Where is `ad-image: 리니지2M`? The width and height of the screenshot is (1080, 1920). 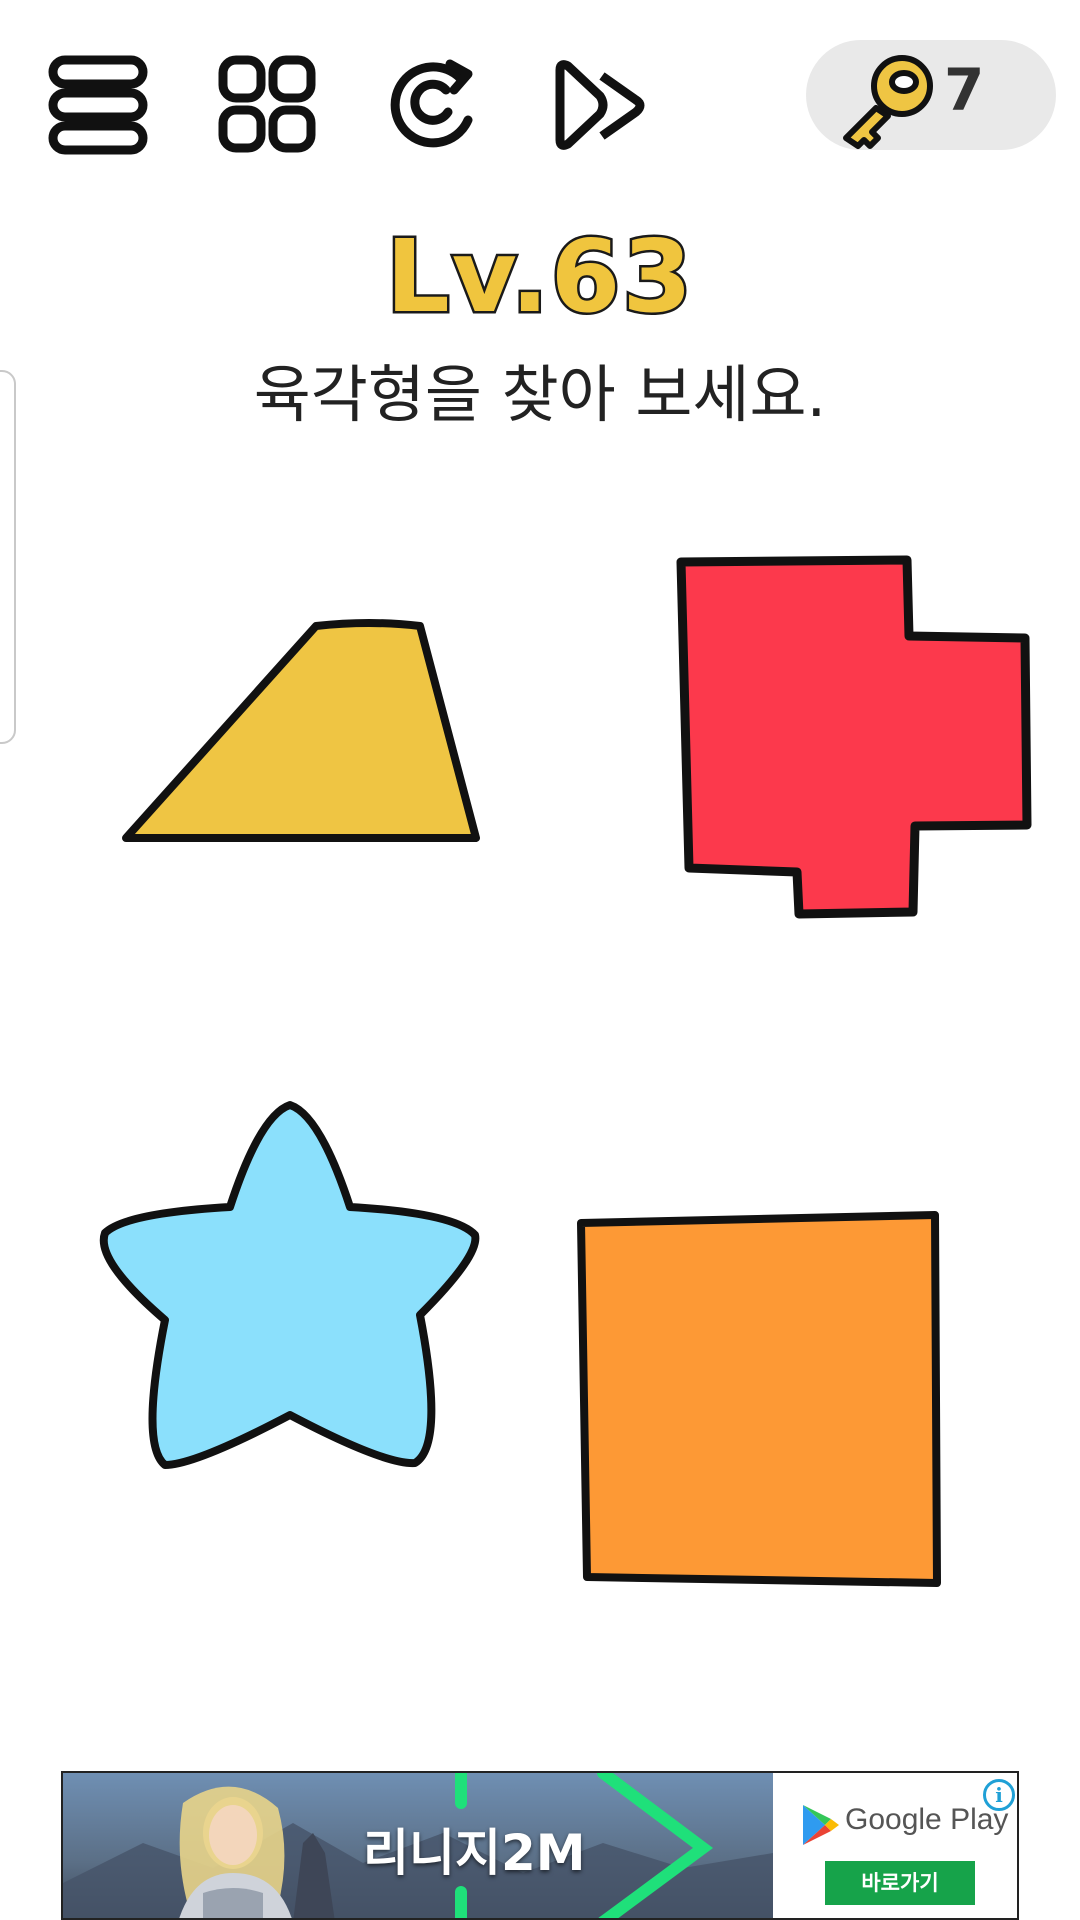
ad-image: 리니지2M is located at coordinates (418, 1845).